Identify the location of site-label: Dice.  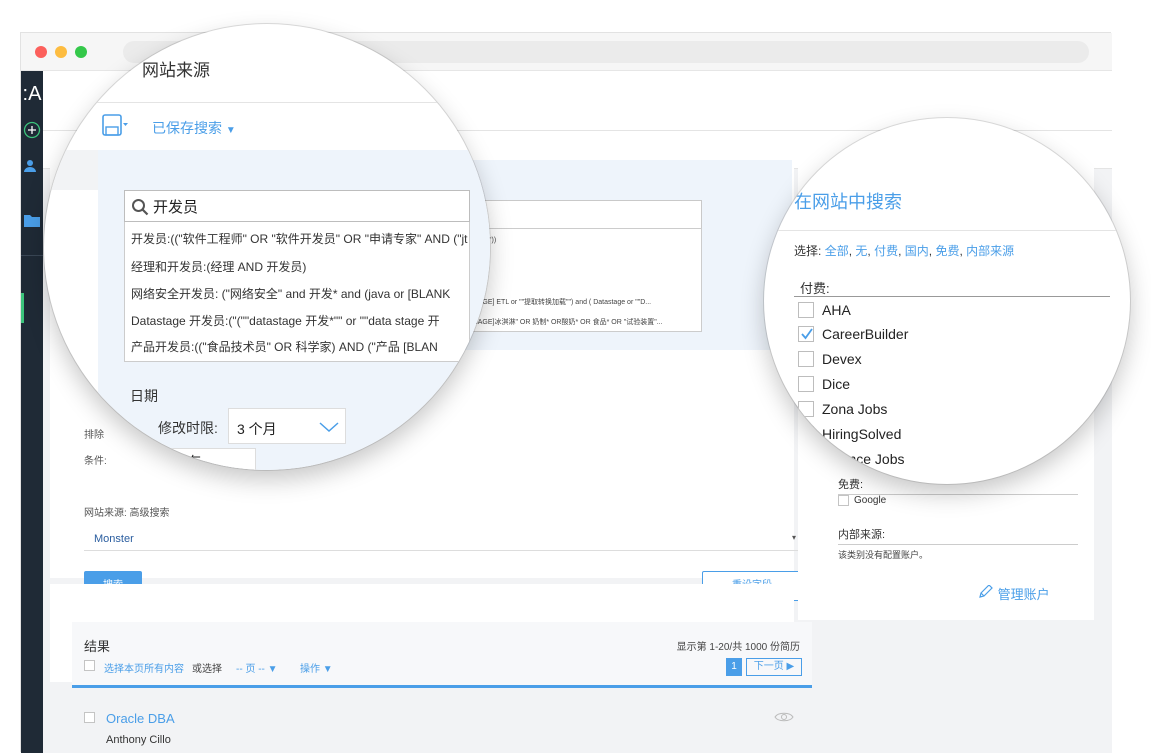
(836, 384).